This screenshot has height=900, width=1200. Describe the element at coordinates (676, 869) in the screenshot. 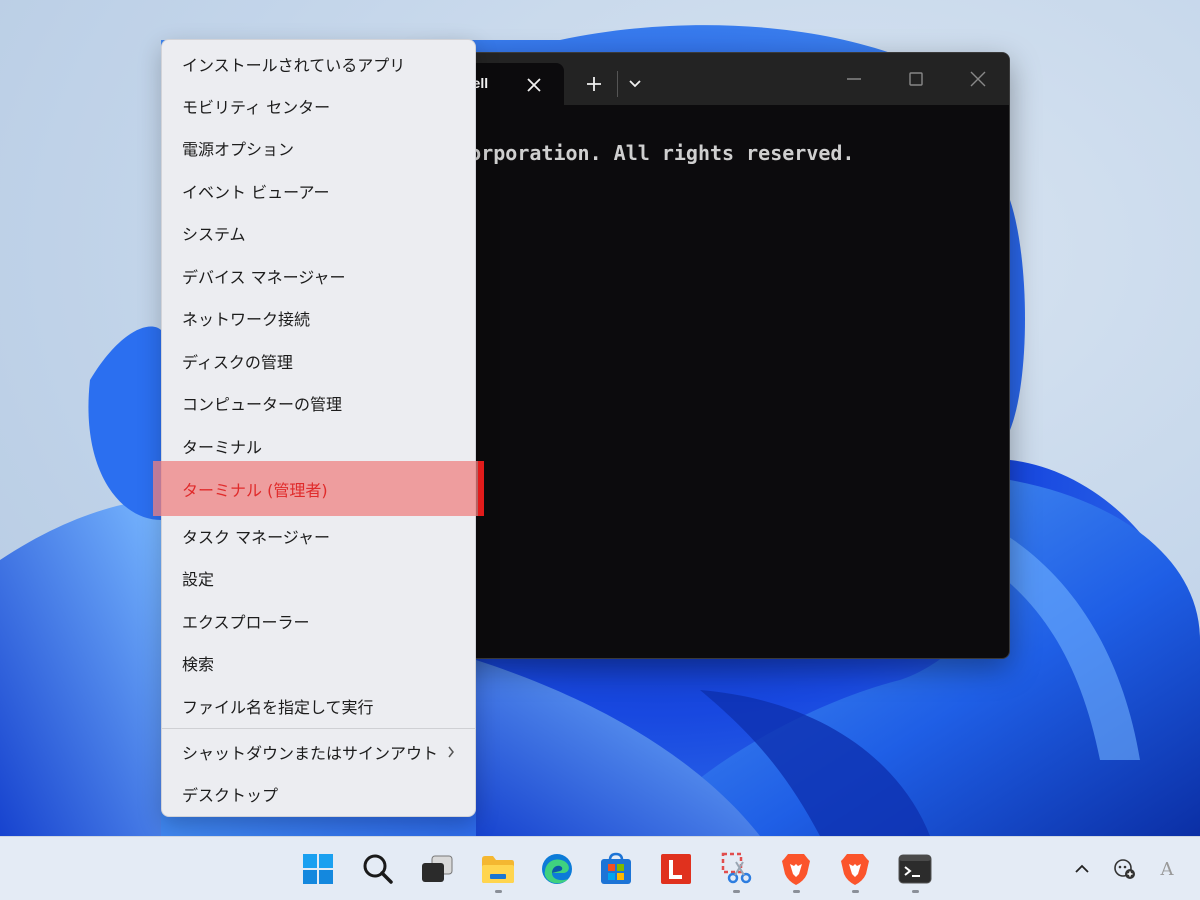

I see `red-l-app-icon` at that location.